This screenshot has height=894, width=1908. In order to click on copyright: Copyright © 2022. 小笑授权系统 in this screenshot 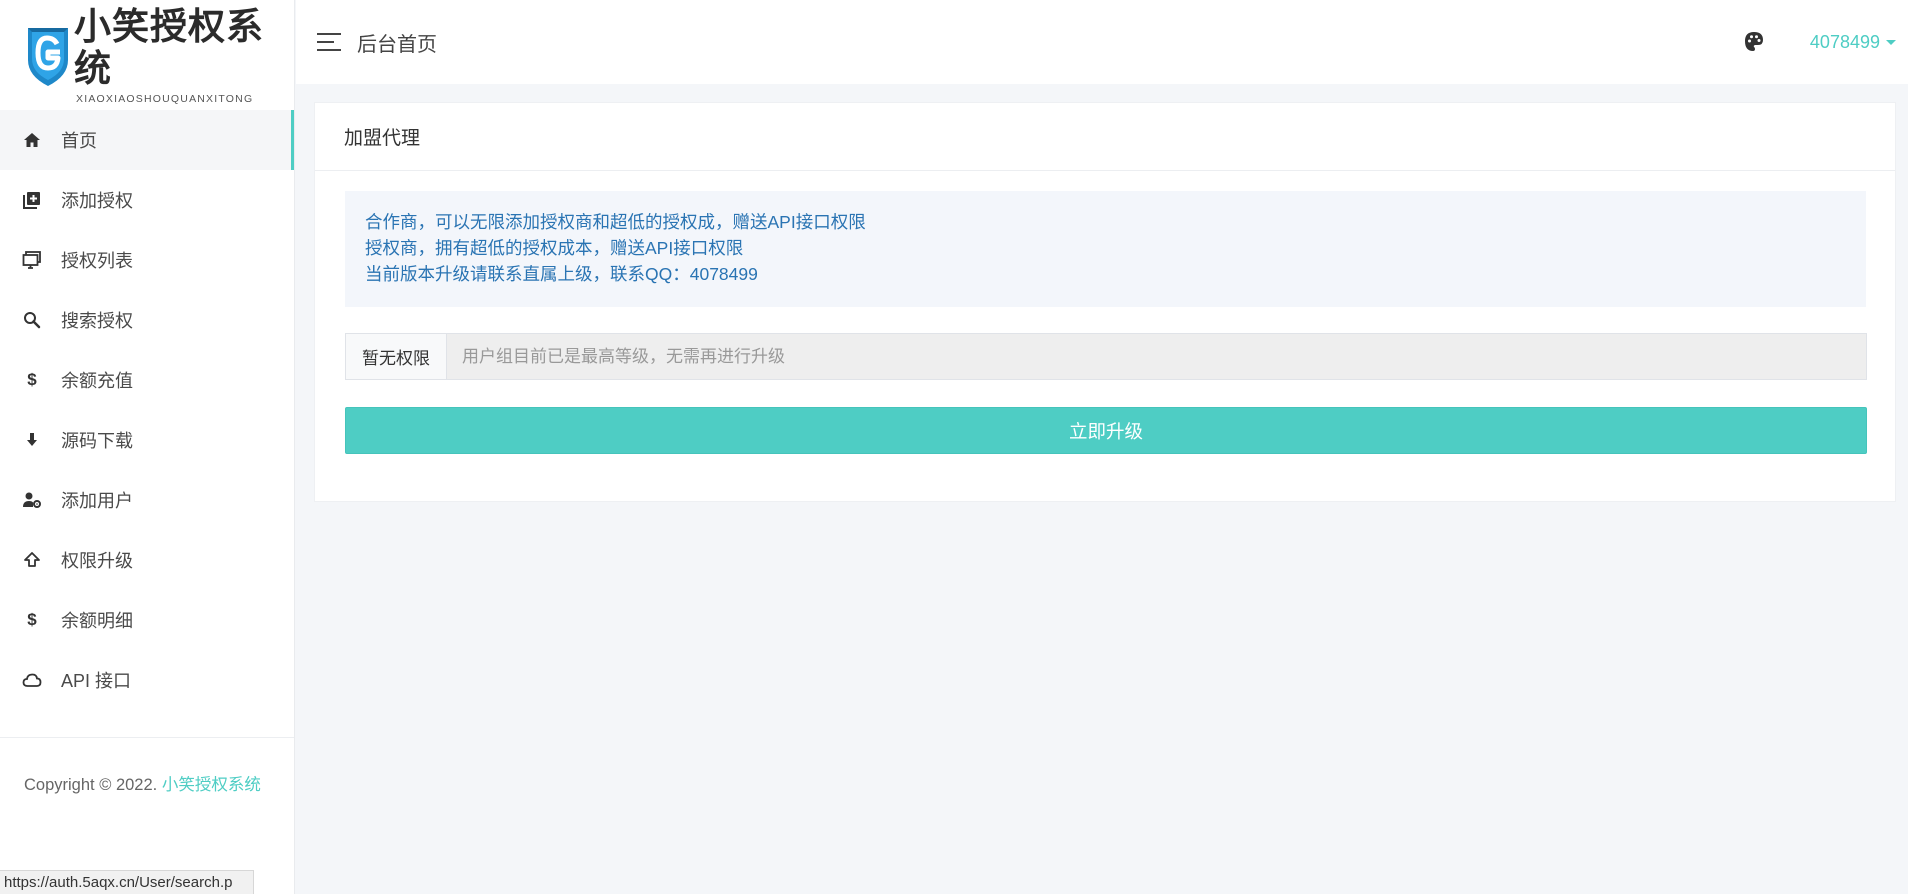, I will do `click(149, 785)`.